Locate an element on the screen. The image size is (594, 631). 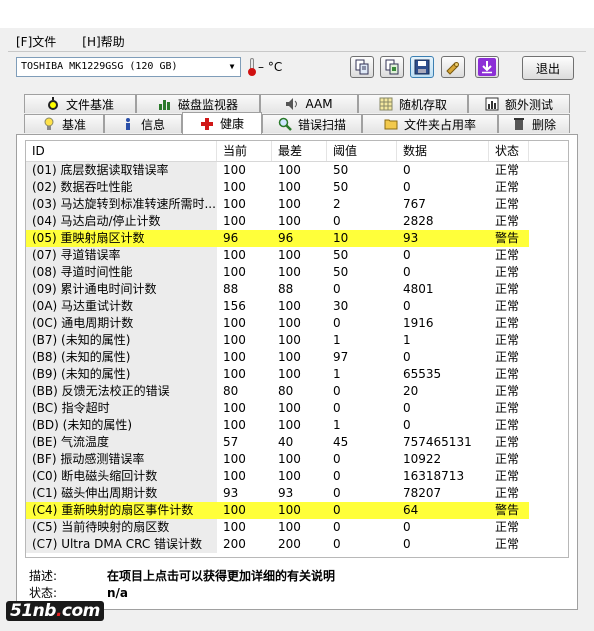
column-header-threshold: 阈值 is located at coordinates (362, 151).